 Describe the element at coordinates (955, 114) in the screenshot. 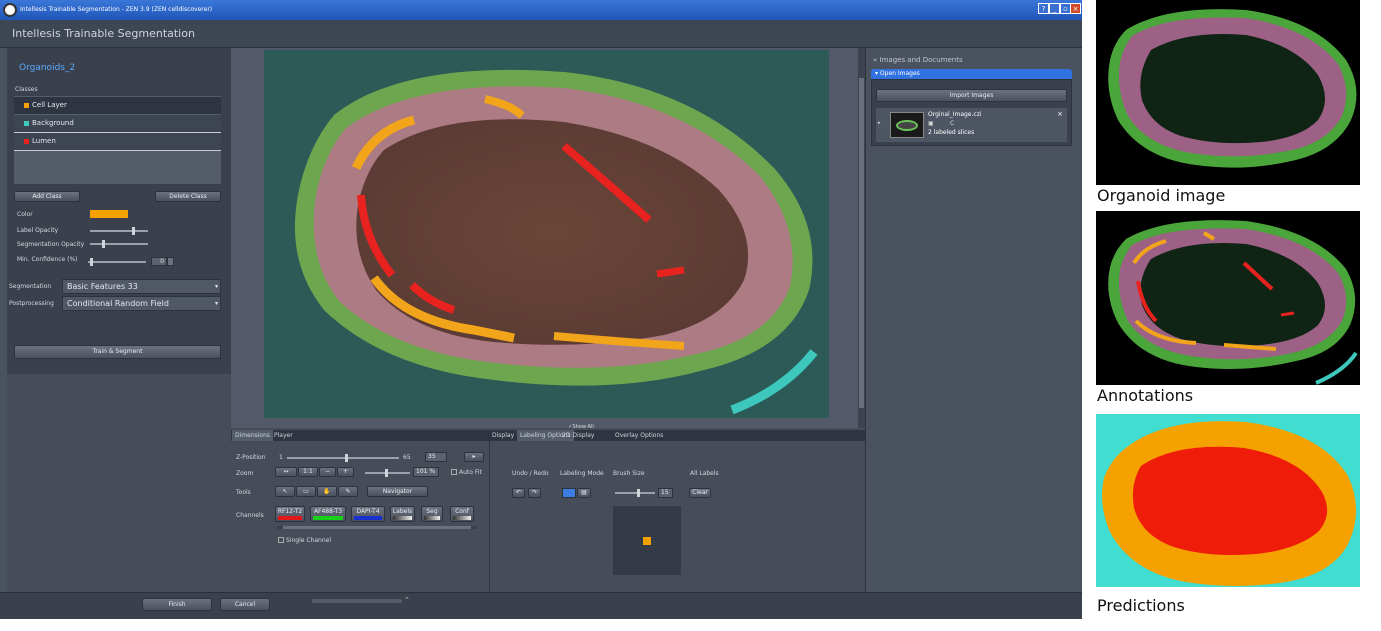

I see `file-name: Orginal_Image.czi` at that location.